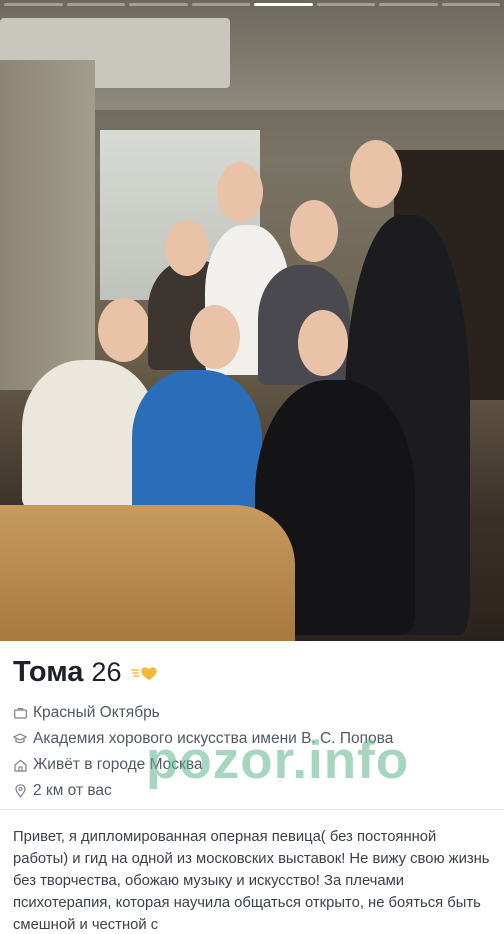 Image resolution: width=504 pixels, height=934 pixels. What do you see at coordinates (96, 712) in the screenshot?
I see `info-work-text: Красный Октябрь` at bounding box center [96, 712].